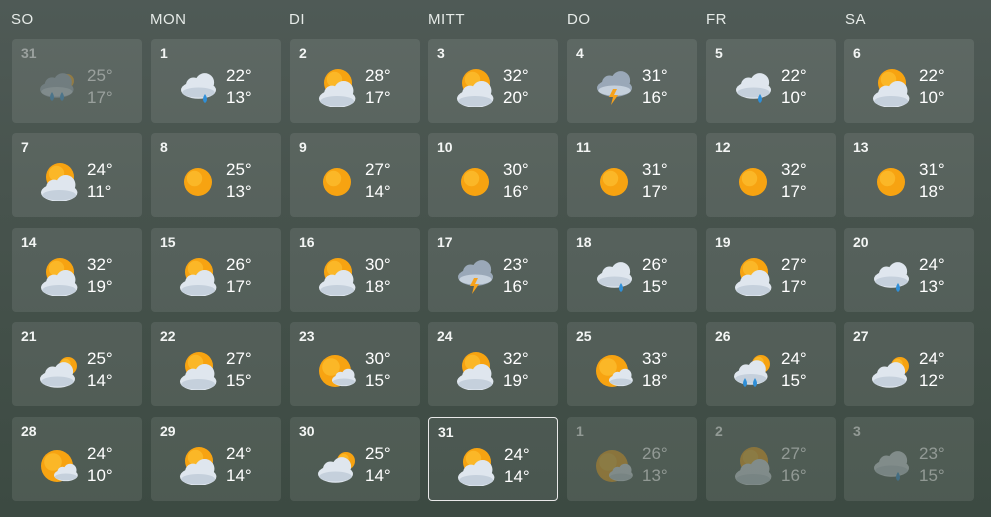  I want to click on high-temperature: 31°, so click(932, 169).